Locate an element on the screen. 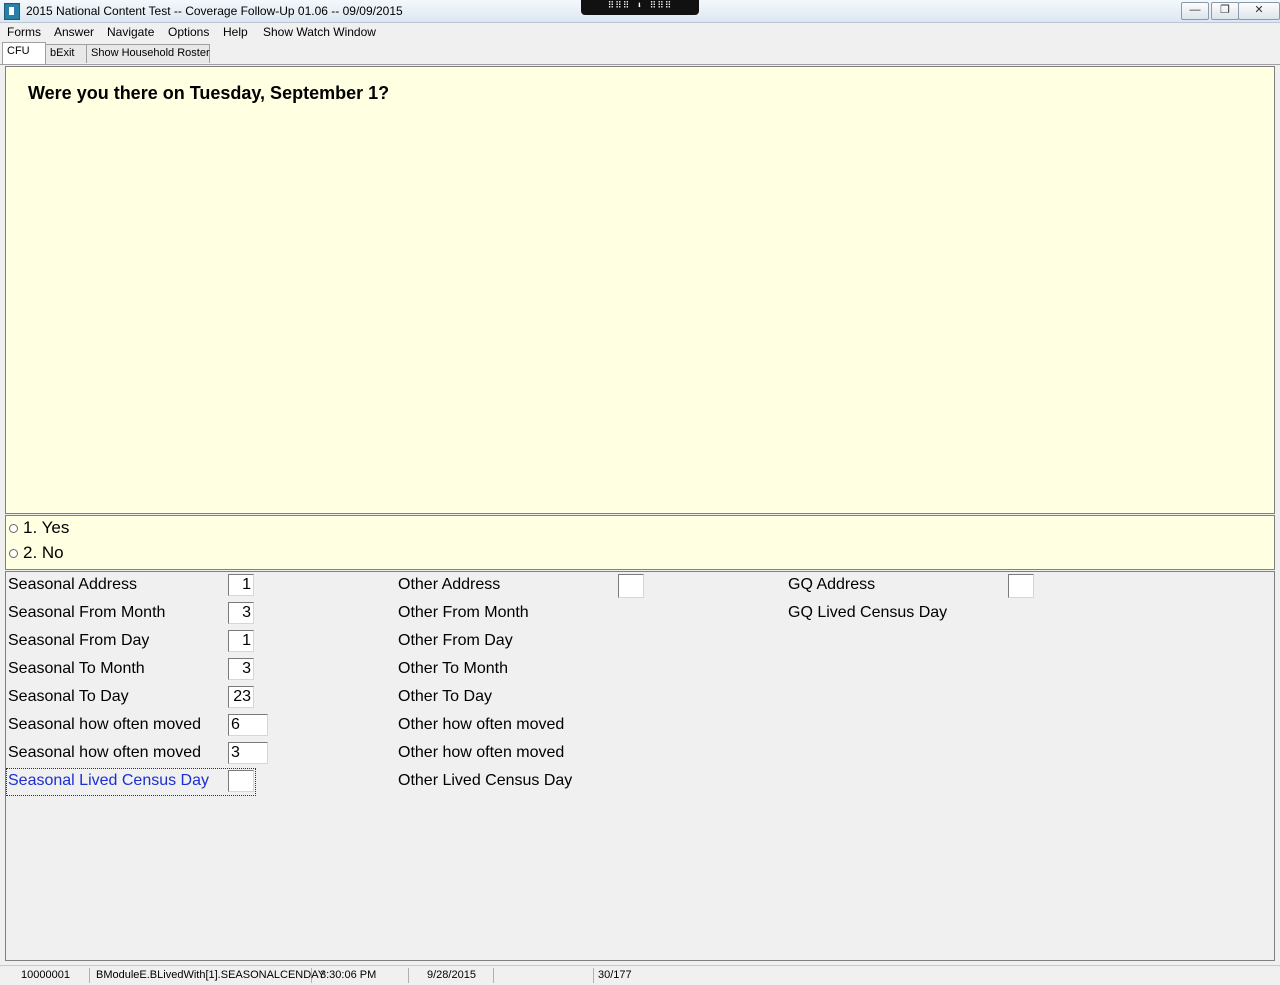 The width and height of the screenshot is (1280, 985). field-label-other-lived-census-day: Other Lived Census Day is located at coordinates (485, 780).